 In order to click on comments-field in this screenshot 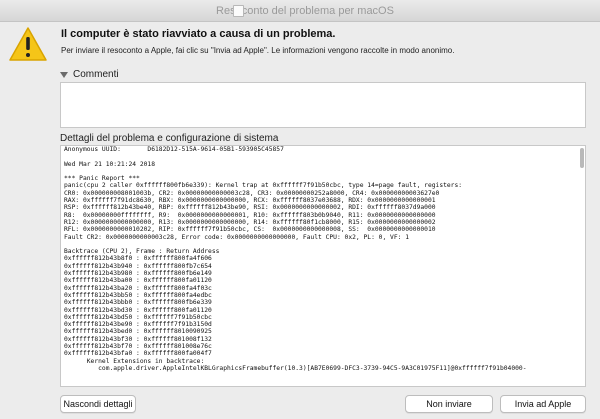, I will do `click(323, 105)`.